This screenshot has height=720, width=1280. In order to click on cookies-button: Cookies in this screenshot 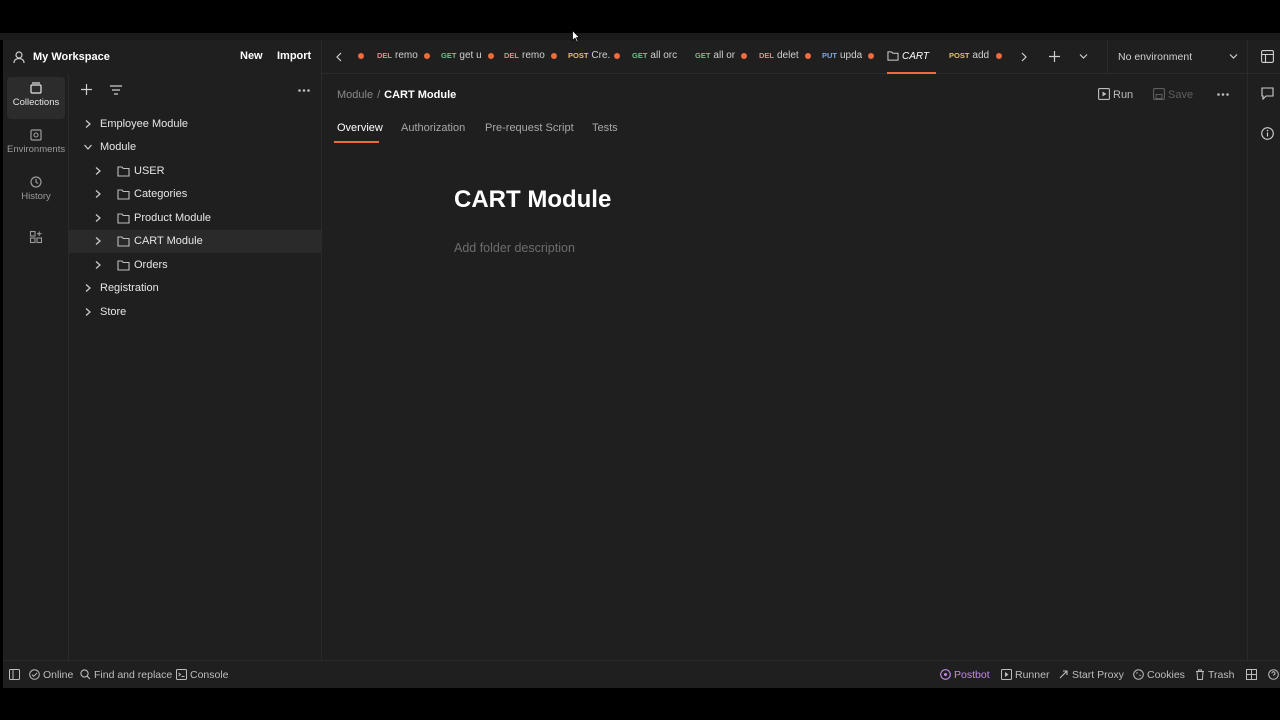, I will do `click(1159, 675)`.